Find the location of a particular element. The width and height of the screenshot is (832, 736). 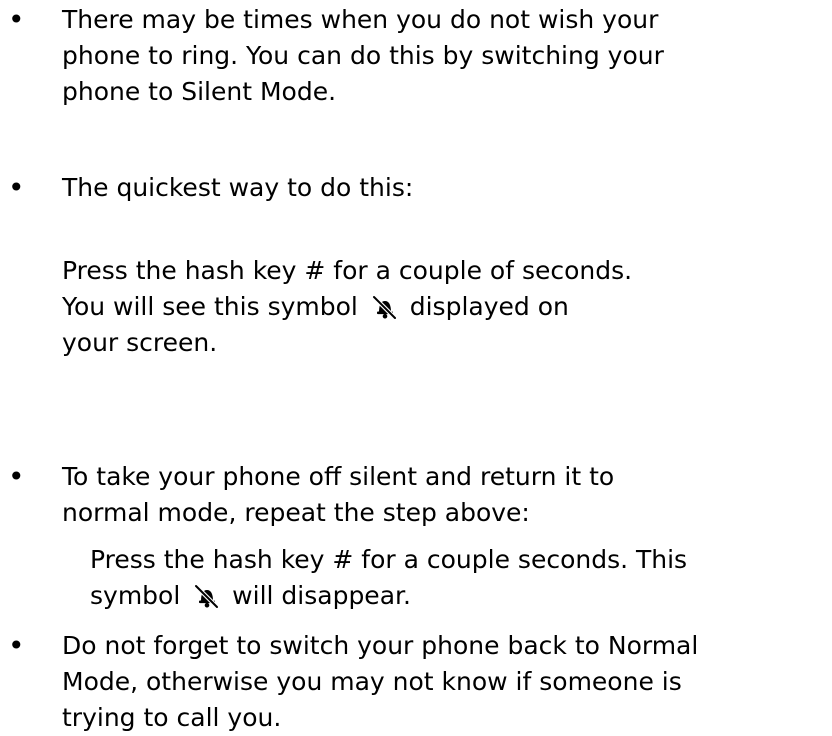

step2-line-2: symbol will disappear. is located at coordinates (388, 596).